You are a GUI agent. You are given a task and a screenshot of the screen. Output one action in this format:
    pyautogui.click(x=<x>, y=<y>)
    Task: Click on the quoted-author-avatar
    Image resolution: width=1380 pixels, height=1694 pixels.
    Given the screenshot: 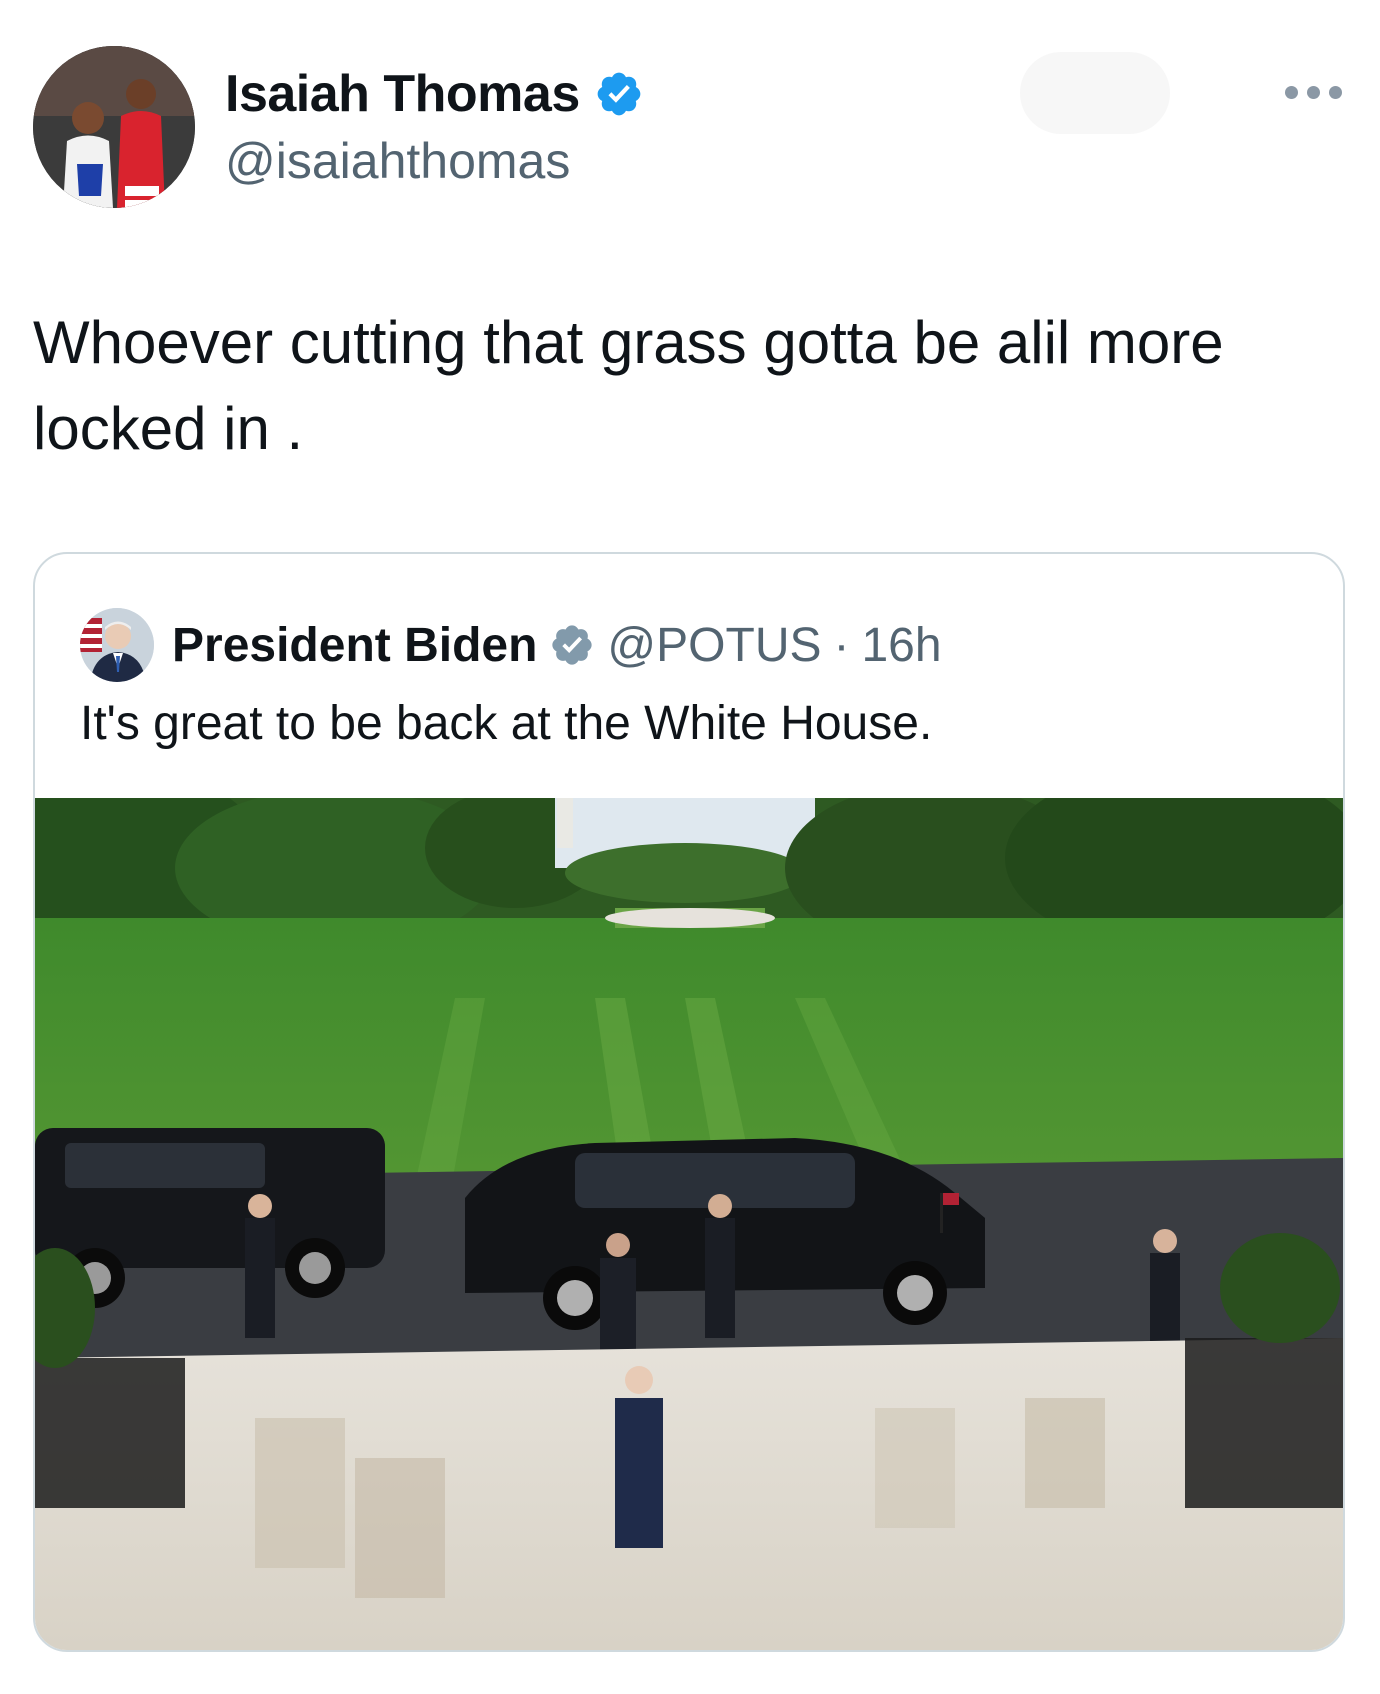 What is the action you would take?
    pyautogui.click(x=117, y=645)
    